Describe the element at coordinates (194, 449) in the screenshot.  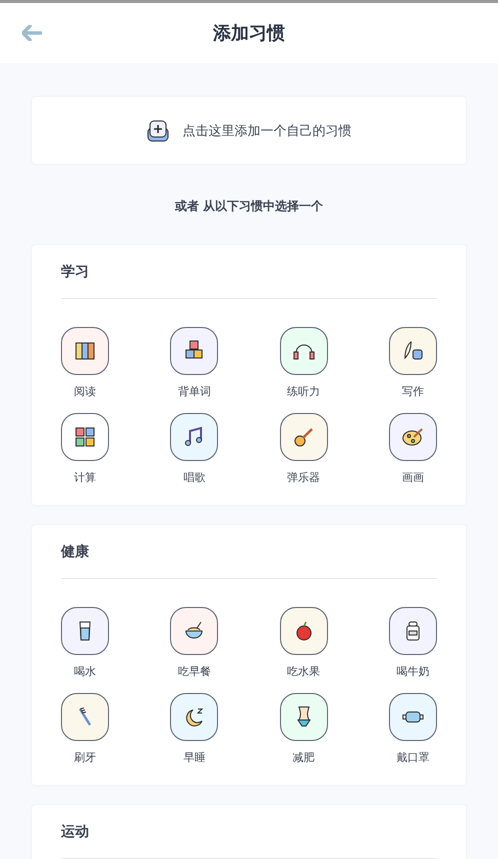
I see `habit-option: 唱歌` at that location.